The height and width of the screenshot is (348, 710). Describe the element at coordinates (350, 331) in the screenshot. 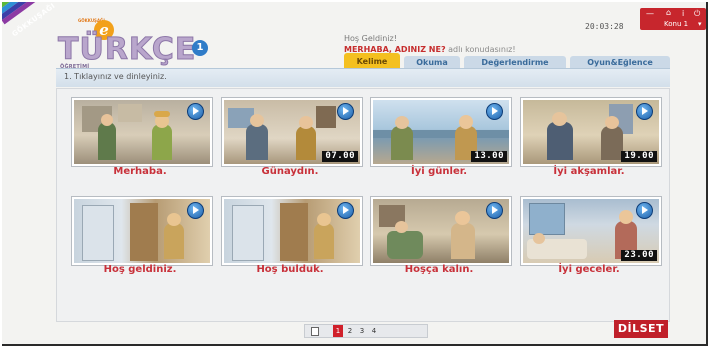

I see `page-2: 2` at that location.